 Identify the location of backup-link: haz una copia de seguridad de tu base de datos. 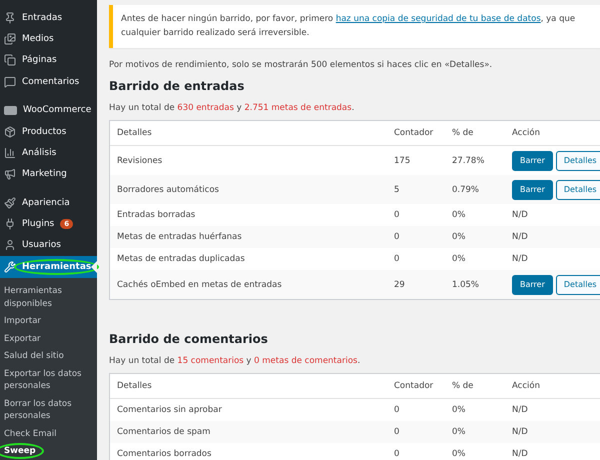
(438, 19).